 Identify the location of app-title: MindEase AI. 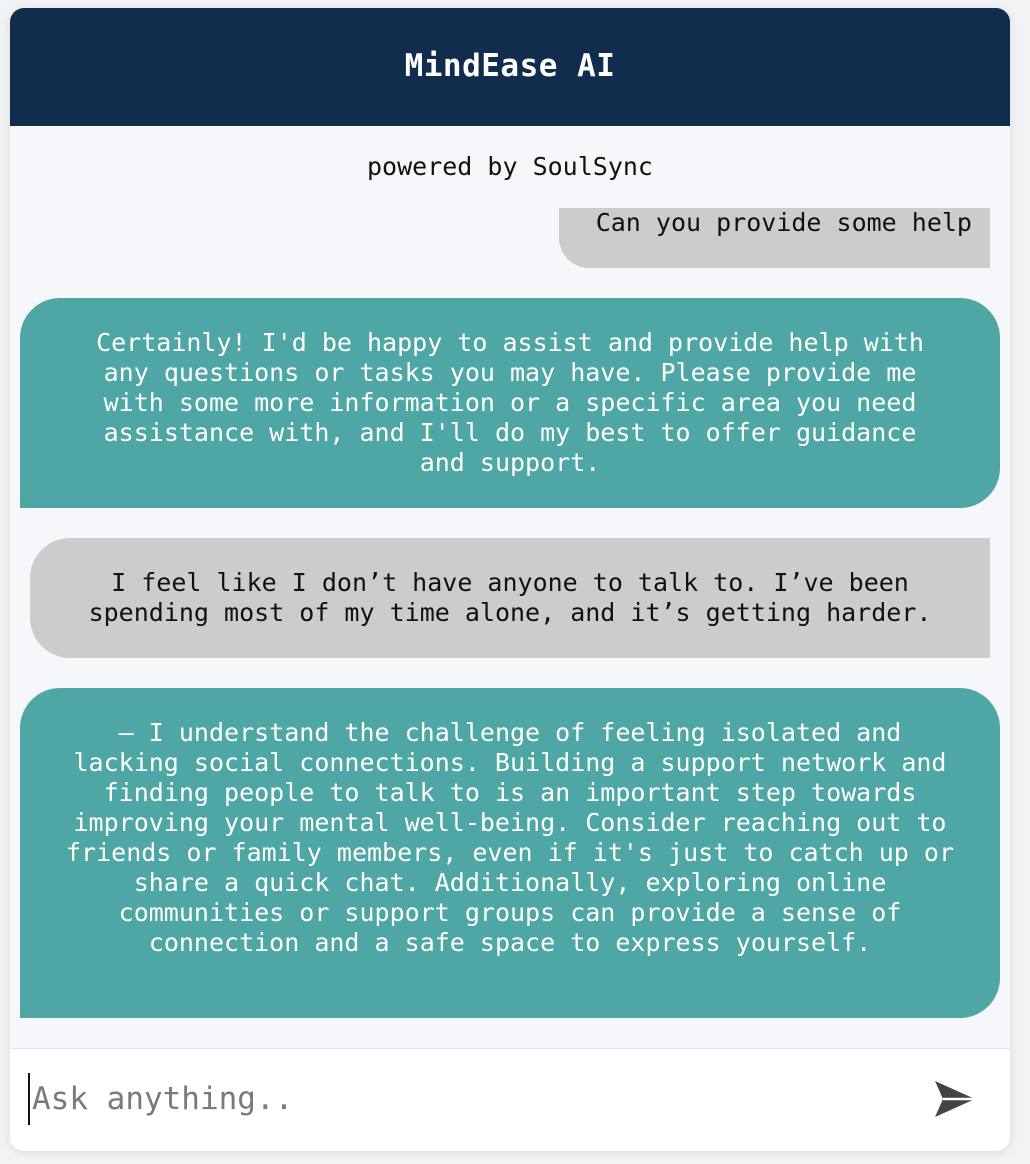
(510, 66).